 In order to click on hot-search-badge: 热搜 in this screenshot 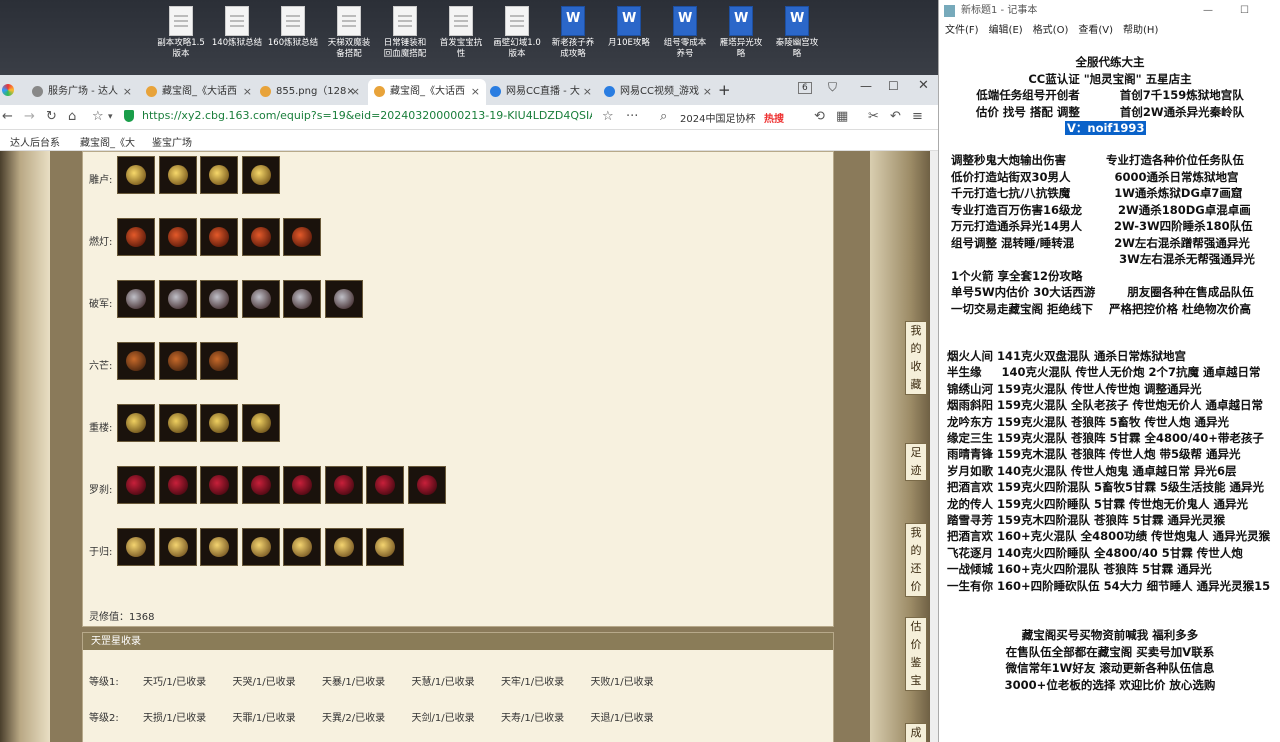, I will do `click(774, 117)`.